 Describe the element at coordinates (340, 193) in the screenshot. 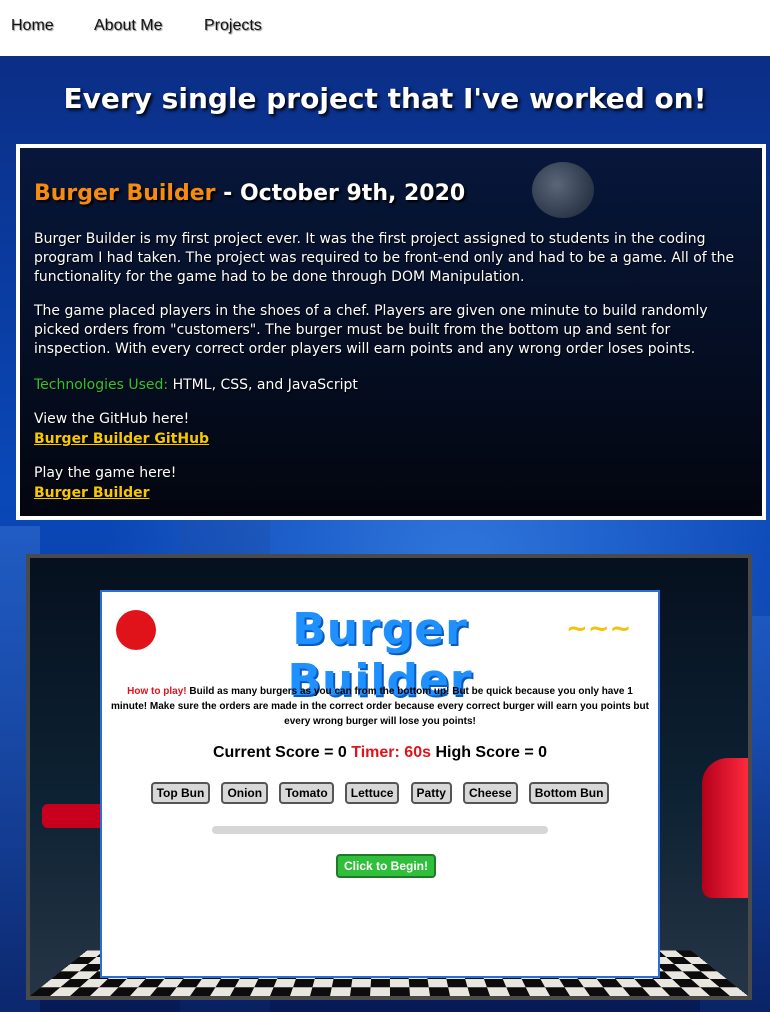

I see `project-date: - October 9th, 2020` at that location.